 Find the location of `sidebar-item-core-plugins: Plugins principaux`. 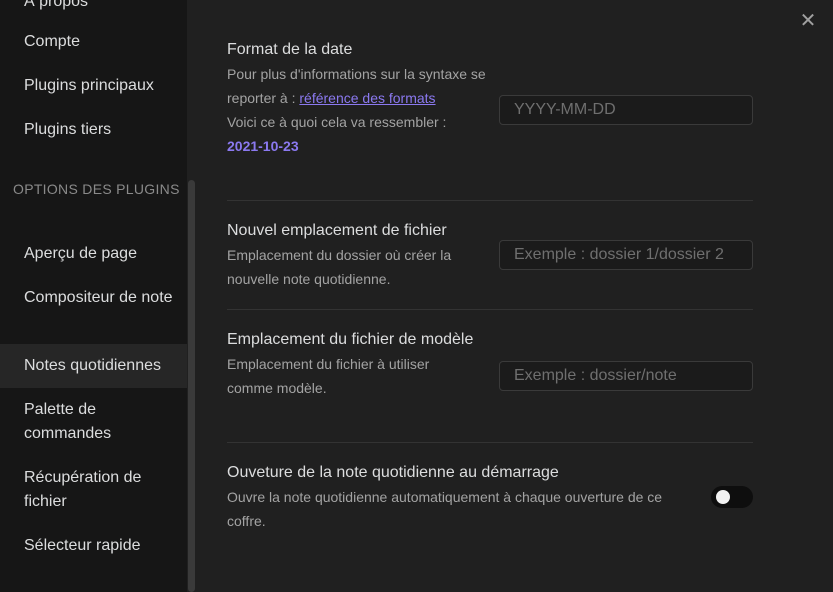

sidebar-item-core-plugins: Plugins principaux is located at coordinates (93, 86).